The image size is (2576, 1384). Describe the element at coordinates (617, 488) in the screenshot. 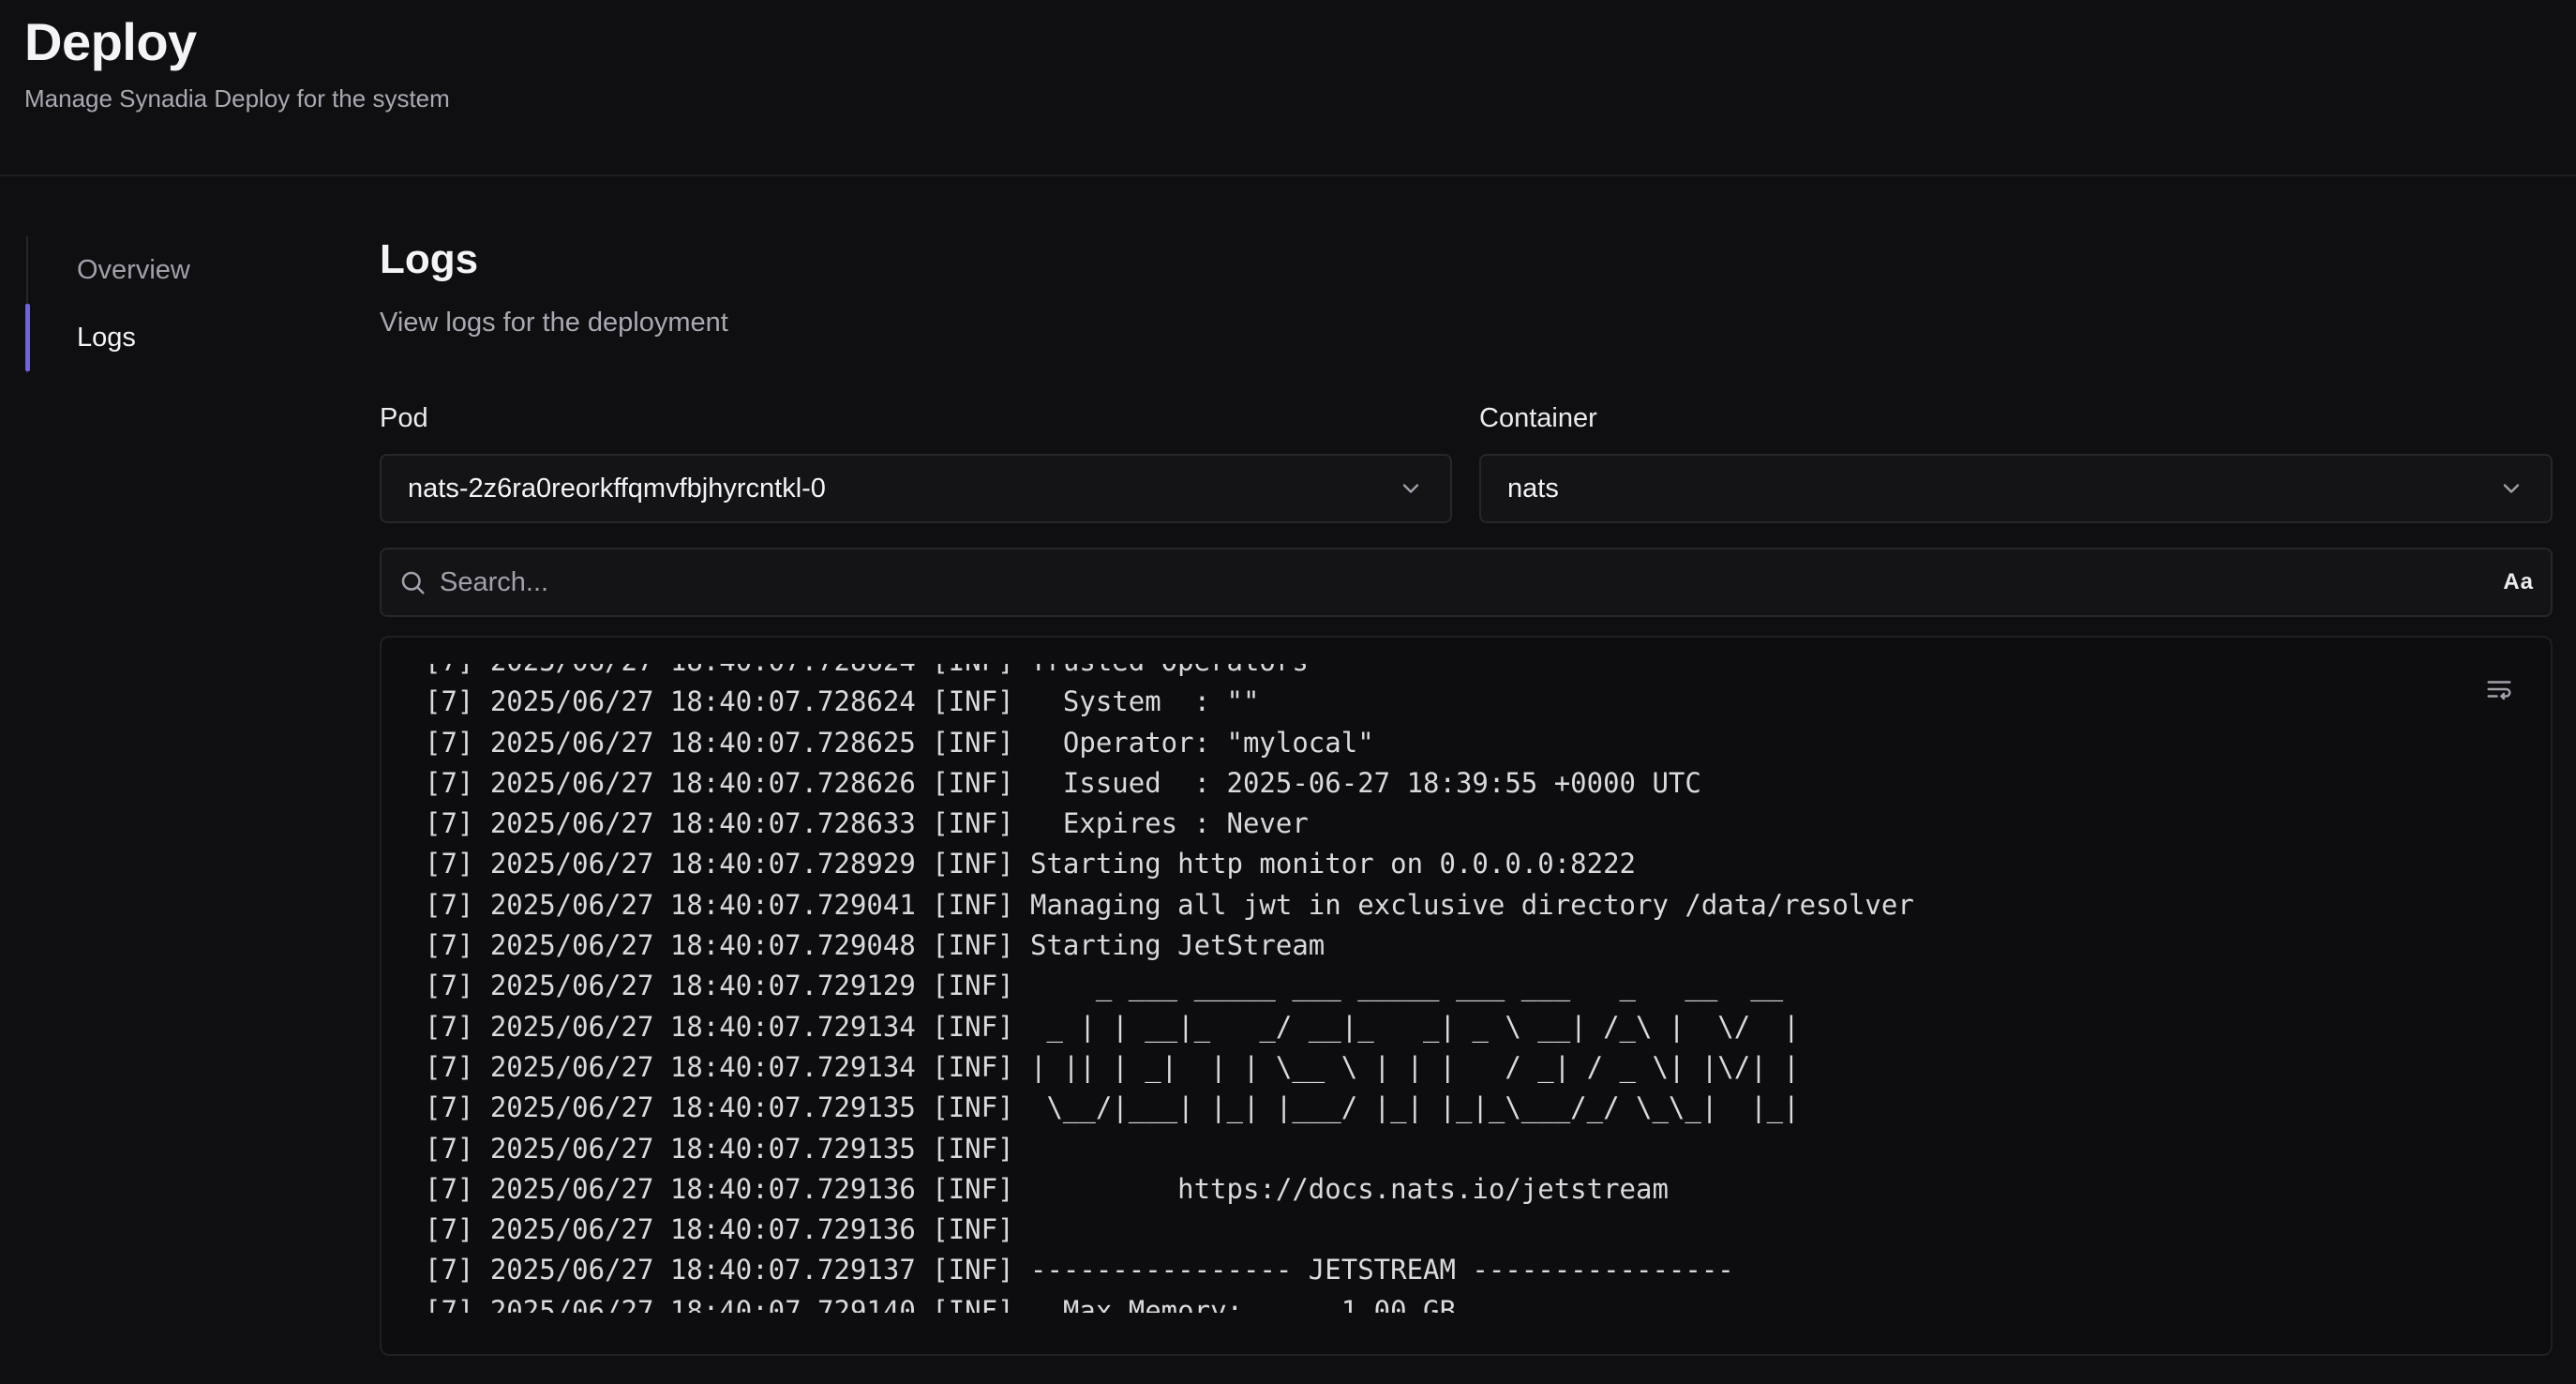

I see `pod-select-value: nats-2z6ra0reorkffqmvfbjhyrcntkl-0` at that location.